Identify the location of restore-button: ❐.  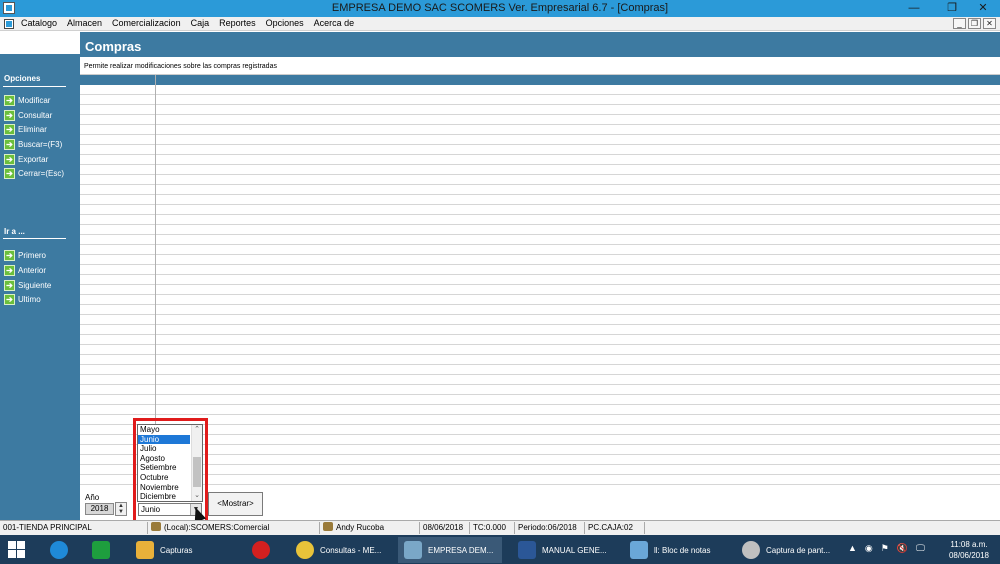
(952, 8).